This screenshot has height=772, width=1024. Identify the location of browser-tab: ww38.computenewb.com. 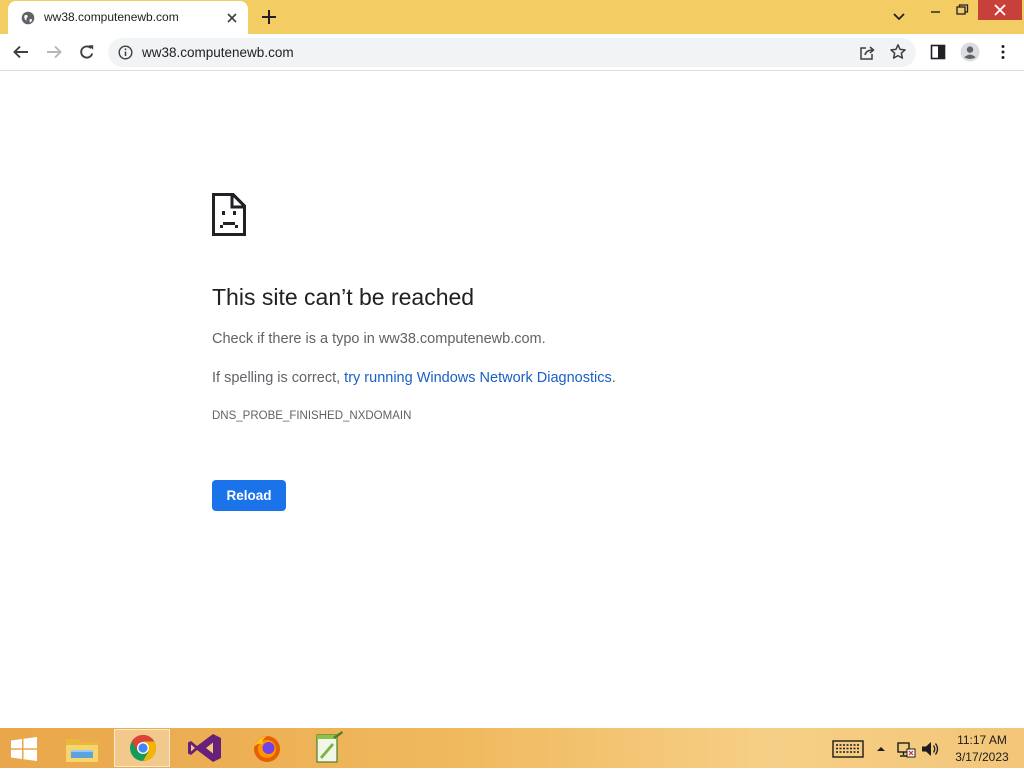
(128, 17).